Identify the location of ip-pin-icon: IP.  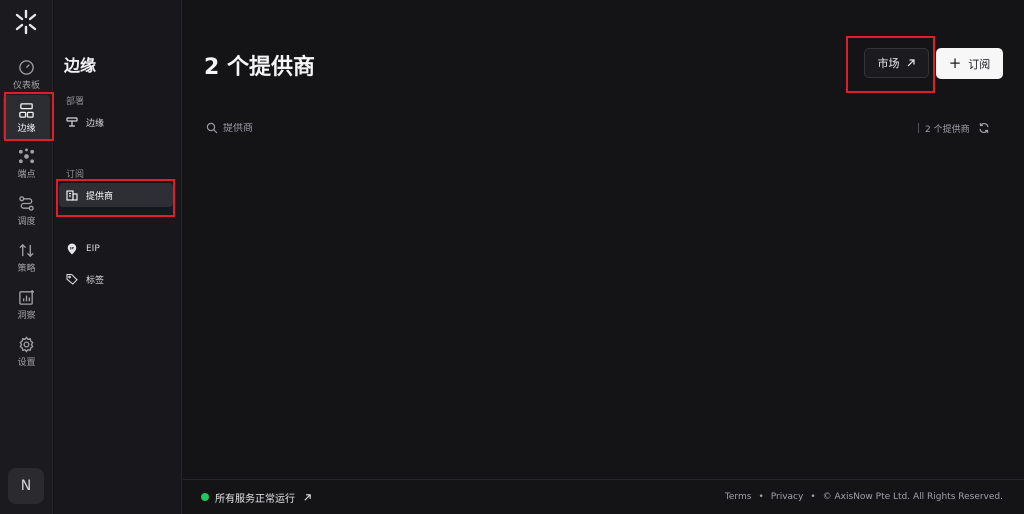
(72, 249).